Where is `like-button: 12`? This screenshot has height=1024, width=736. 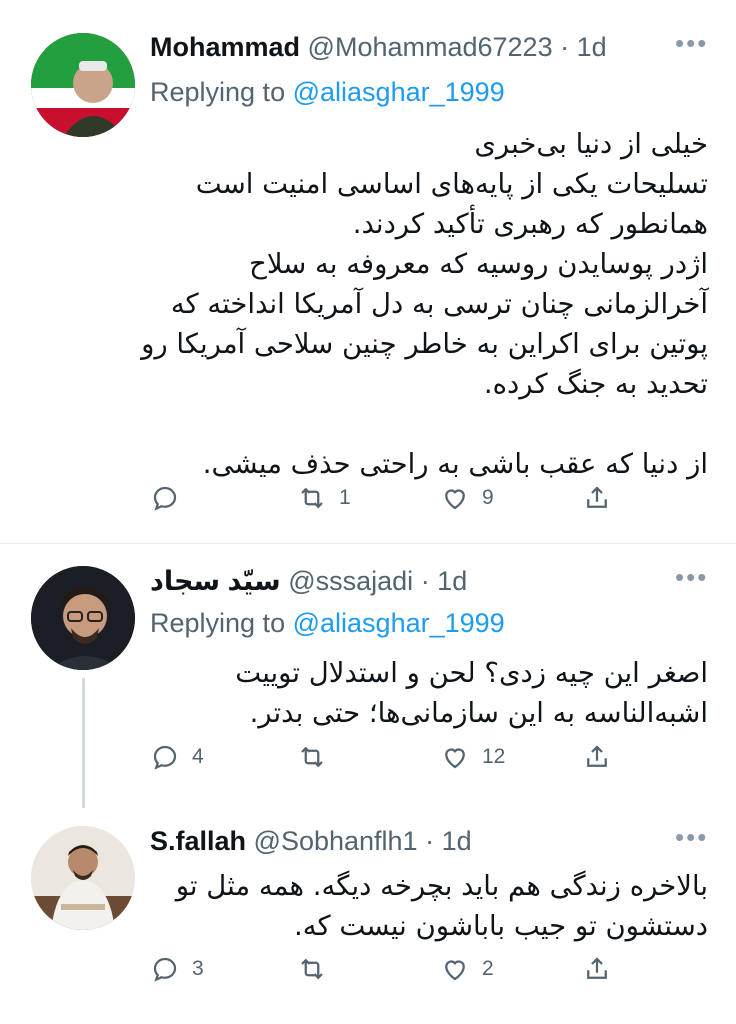 like-button: 12 is located at coordinates (472, 757).